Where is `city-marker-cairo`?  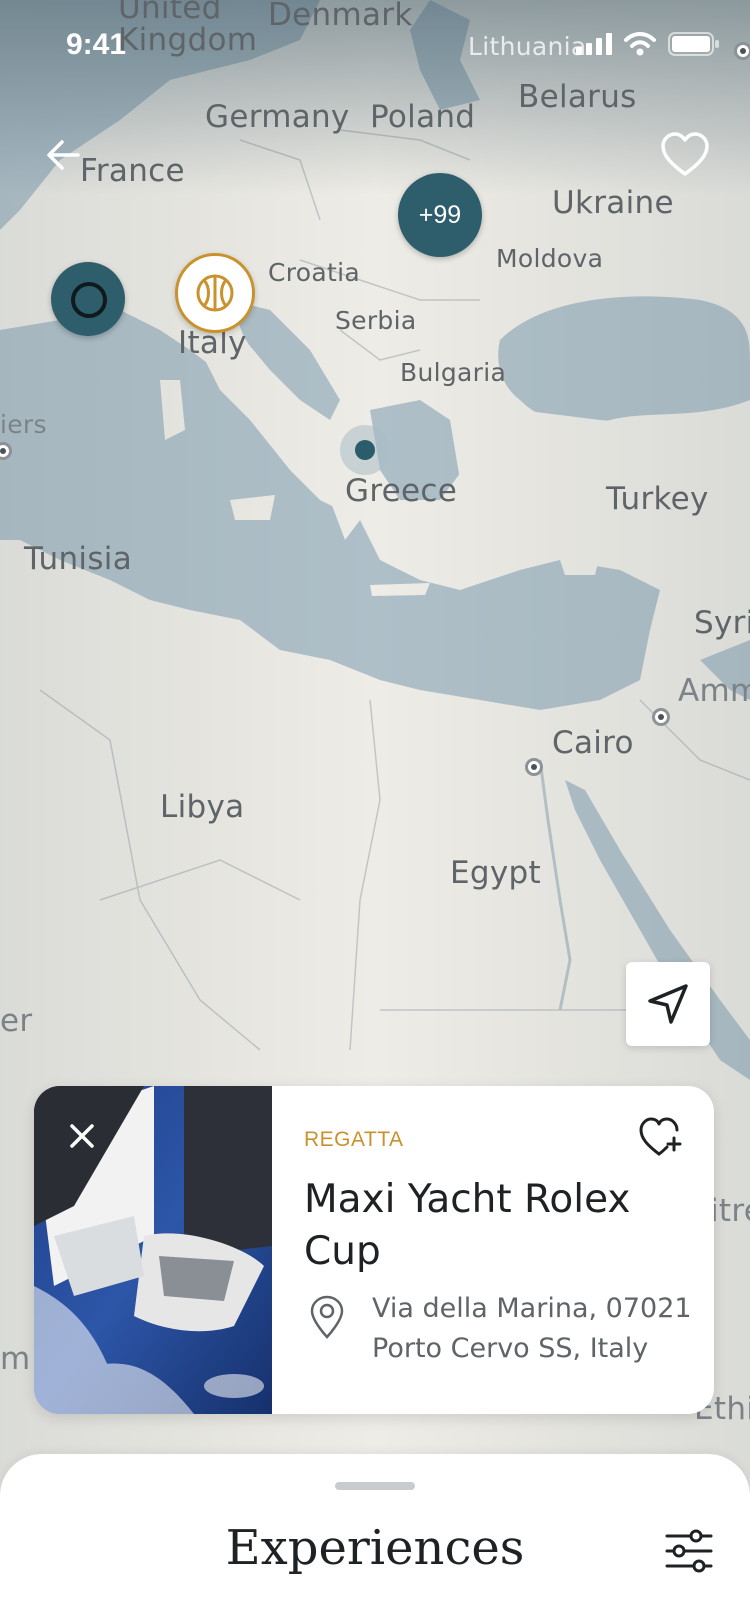 city-marker-cairo is located at coordinates (534, 767).